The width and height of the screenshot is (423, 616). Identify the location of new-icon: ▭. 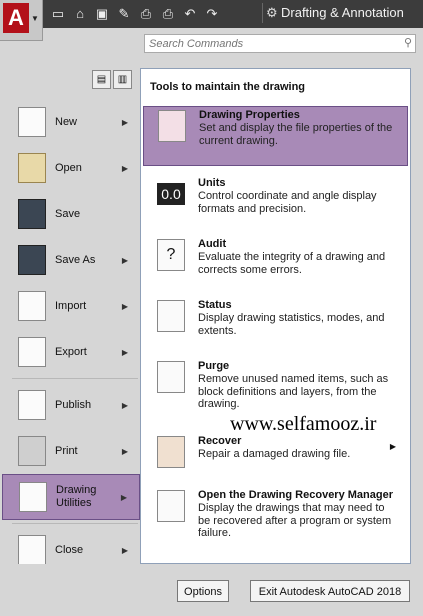
(58, 14).